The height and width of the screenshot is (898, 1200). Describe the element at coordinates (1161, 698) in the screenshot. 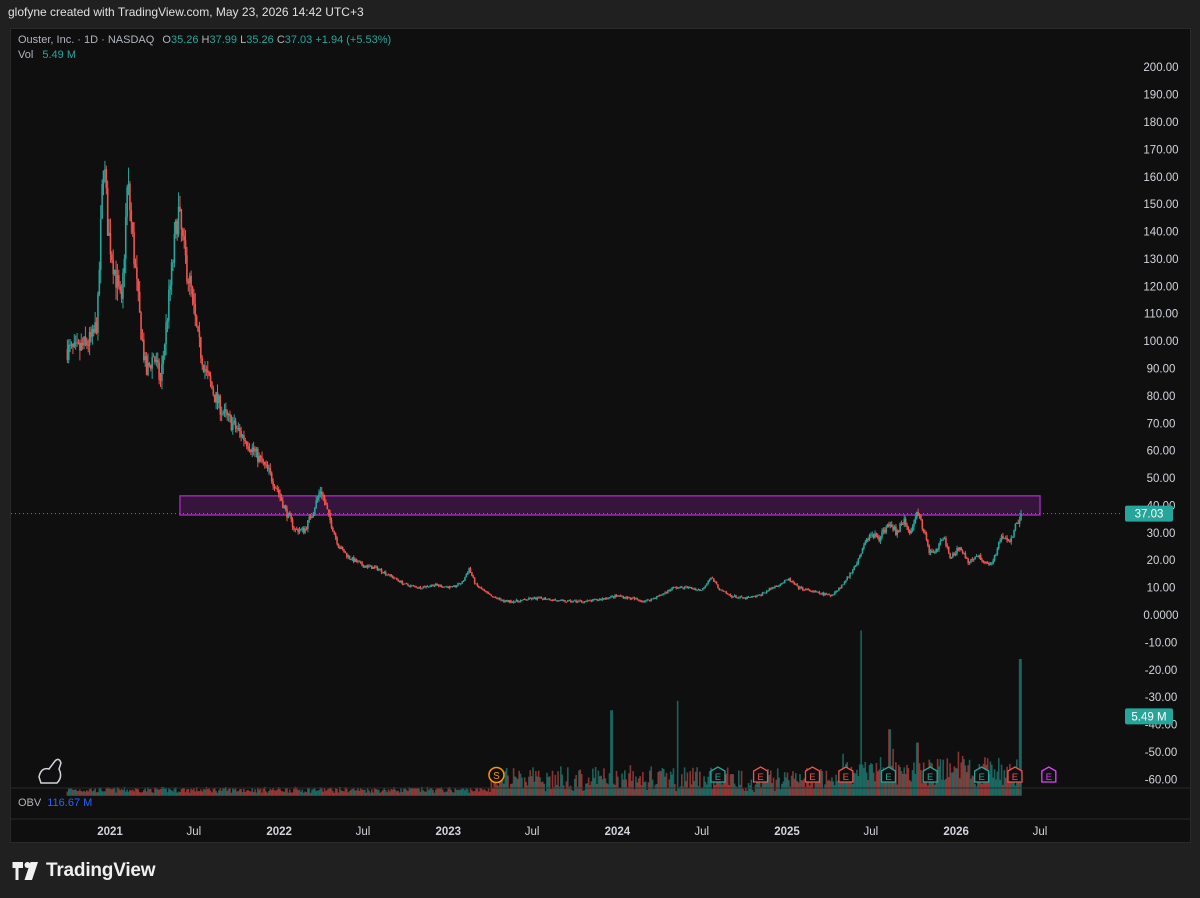

I see `y-tick-label: -30.00` at that location.